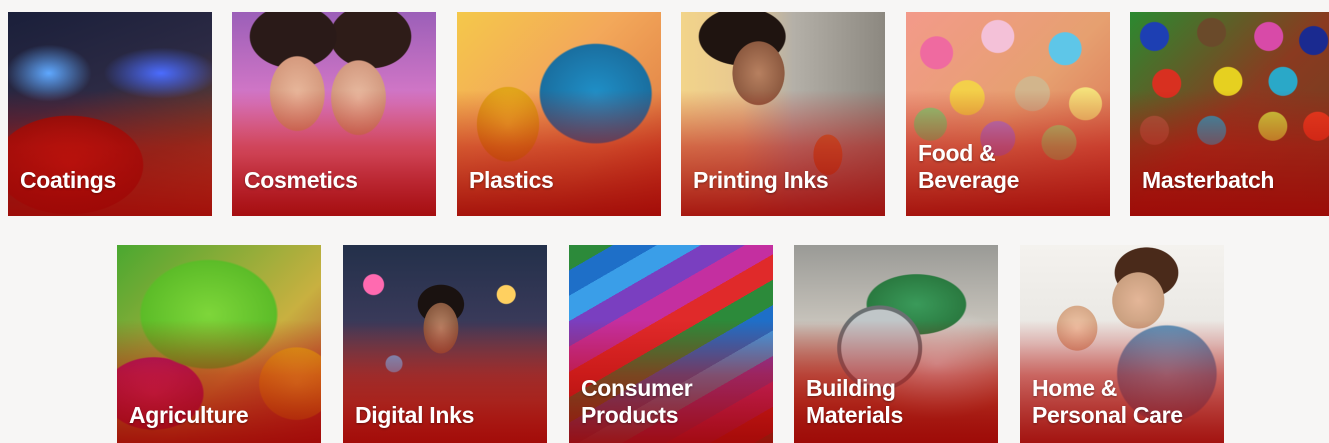  I want to click on tile-label: Printing Inks, so click(761, 180).